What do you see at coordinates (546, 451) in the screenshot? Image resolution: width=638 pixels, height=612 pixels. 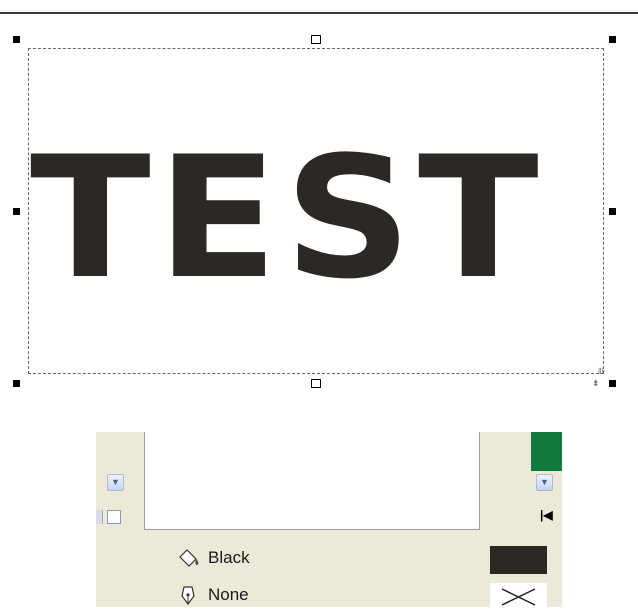 I see `color-swatch-green` at bounding box center [546, 451].